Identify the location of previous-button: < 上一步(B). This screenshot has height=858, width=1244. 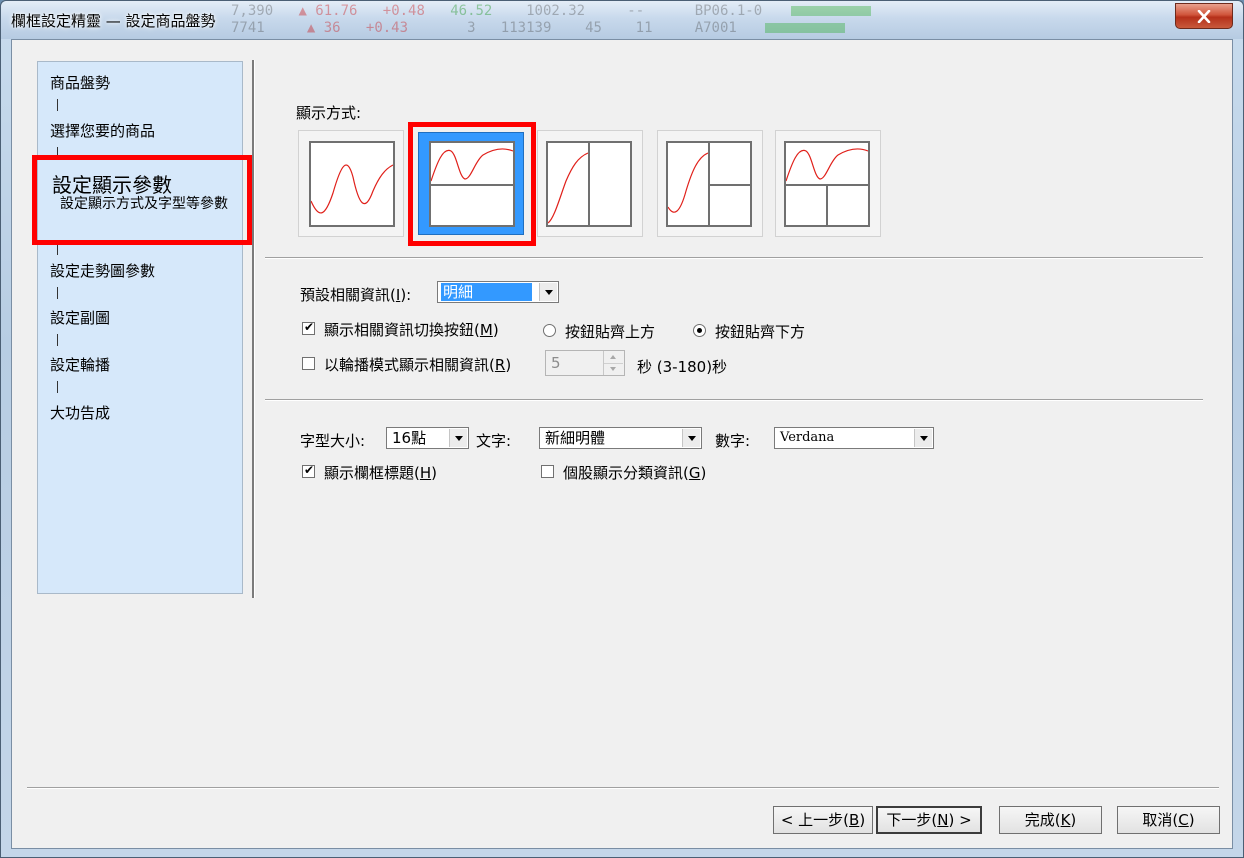
(823, 820).